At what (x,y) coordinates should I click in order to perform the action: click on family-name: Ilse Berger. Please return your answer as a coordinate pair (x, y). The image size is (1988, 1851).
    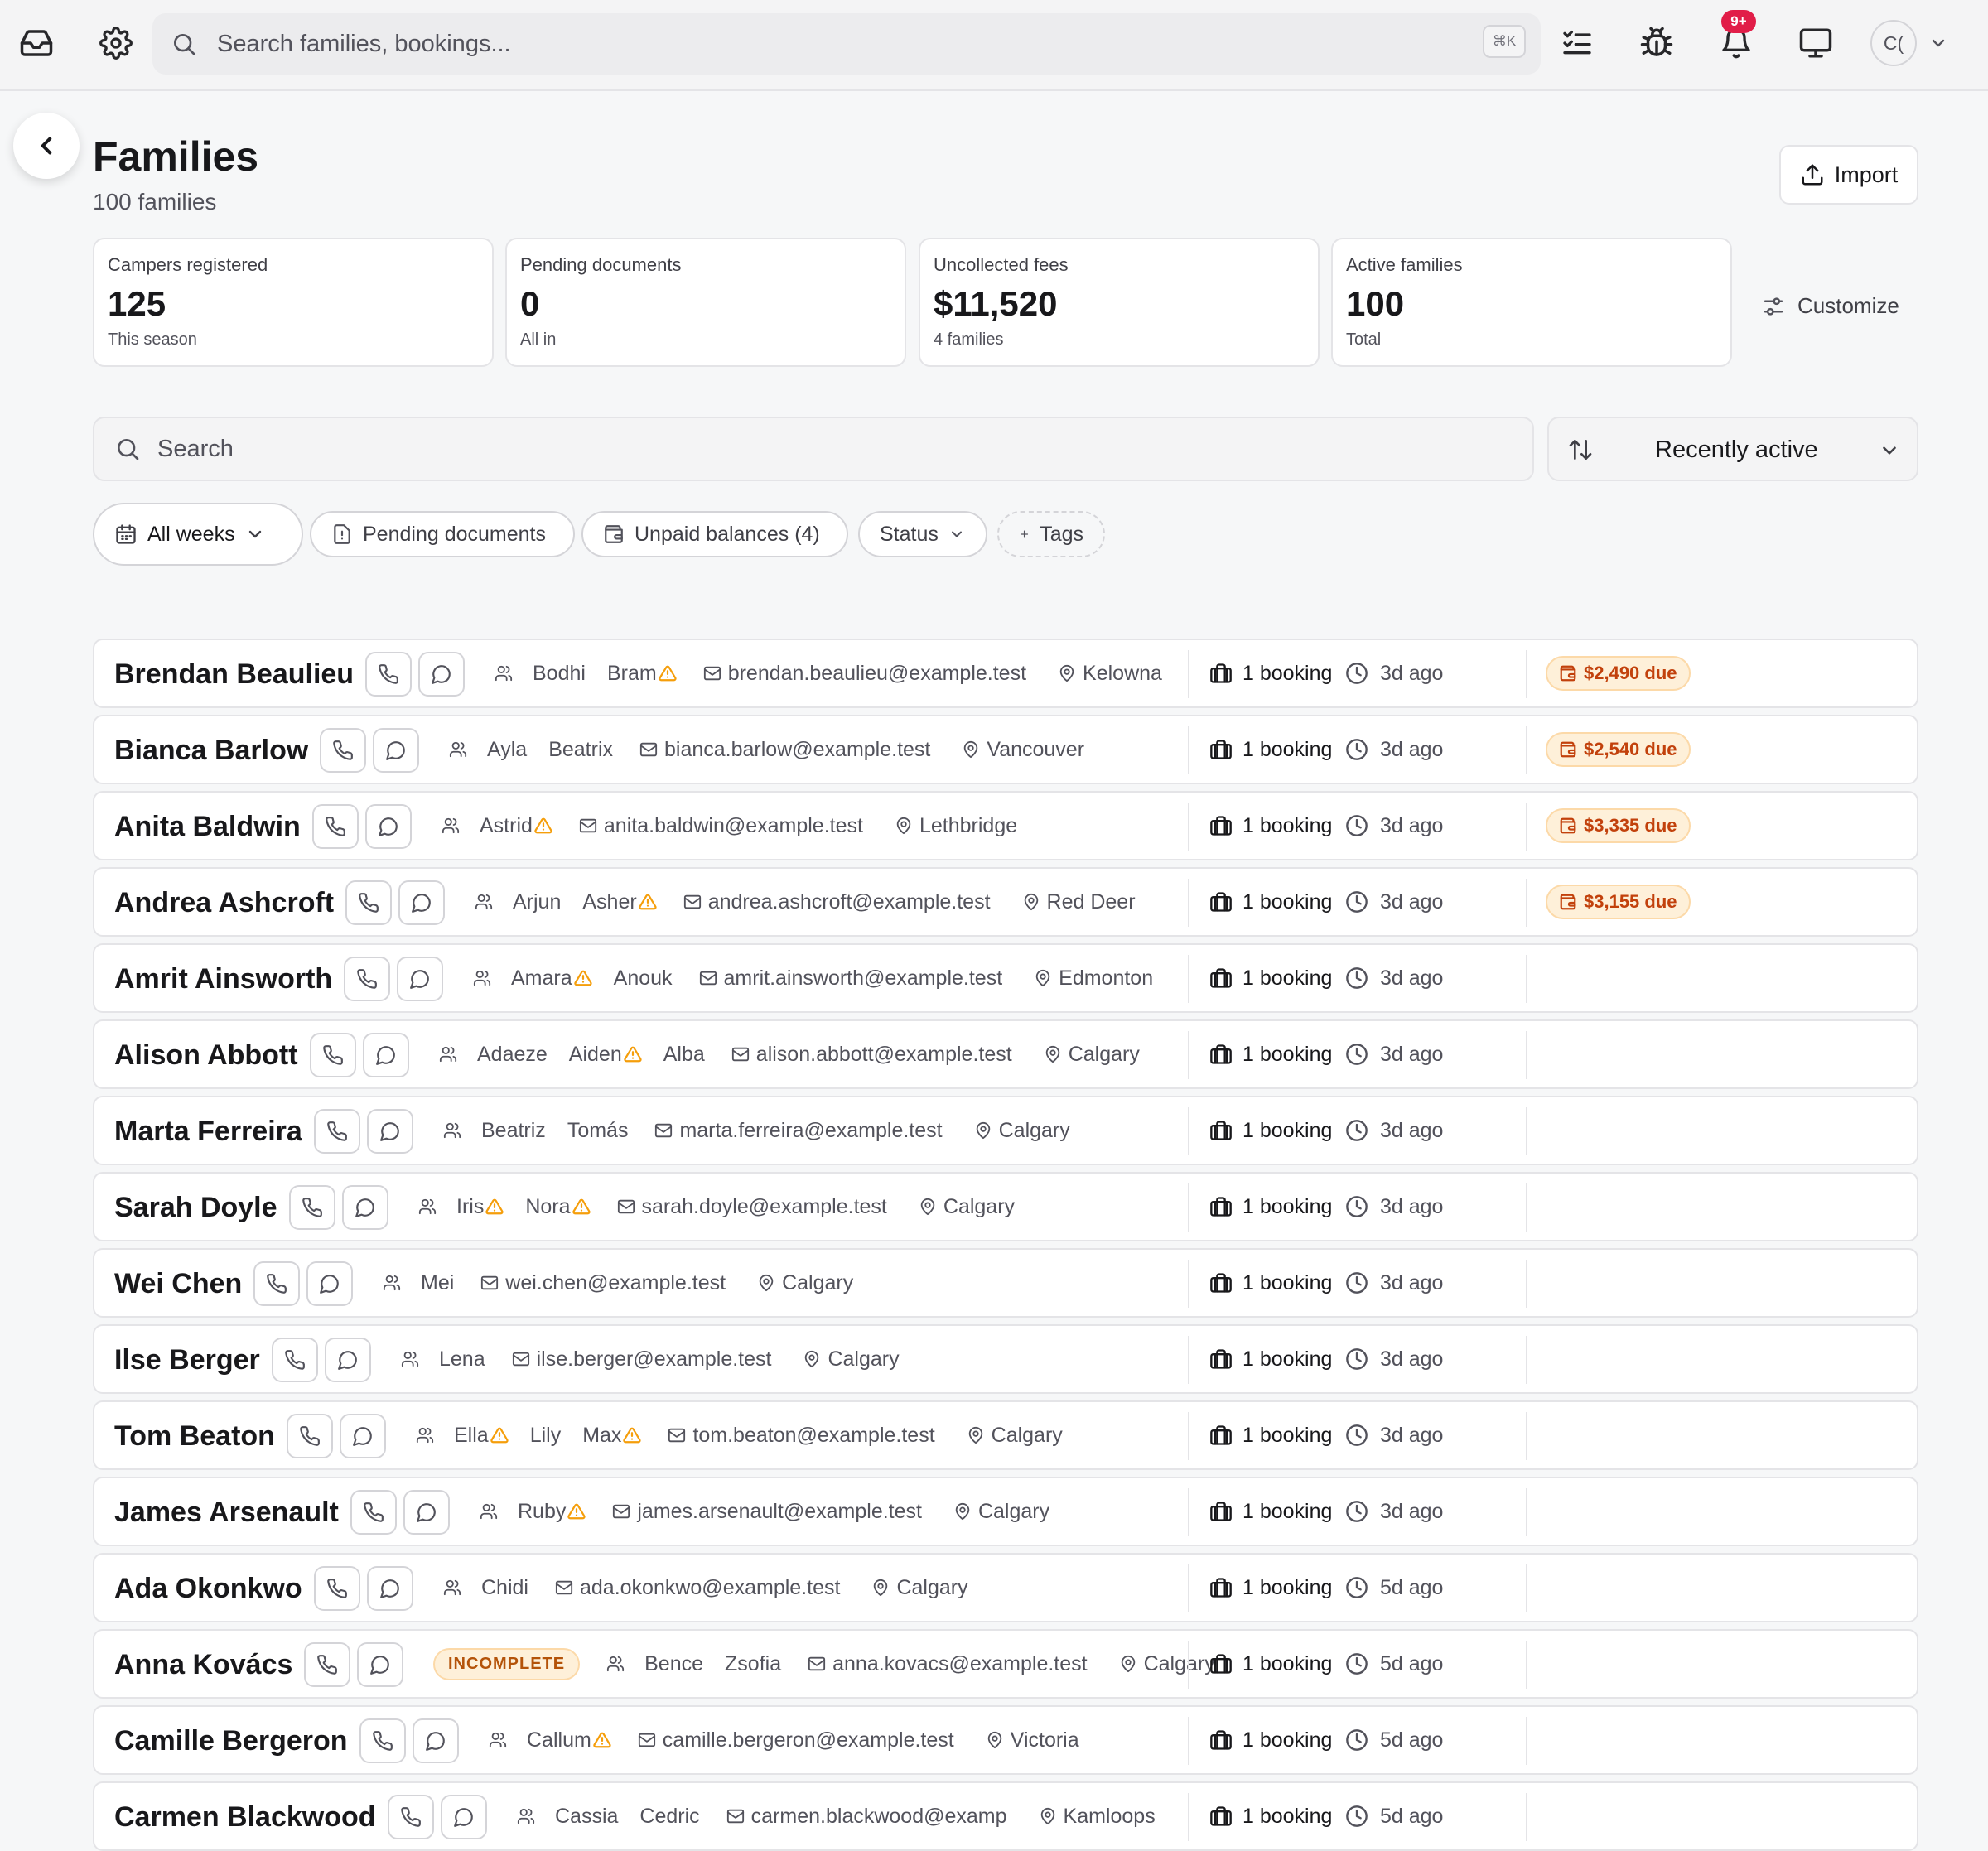
    Looking at the image, I should click on (187, 1360).